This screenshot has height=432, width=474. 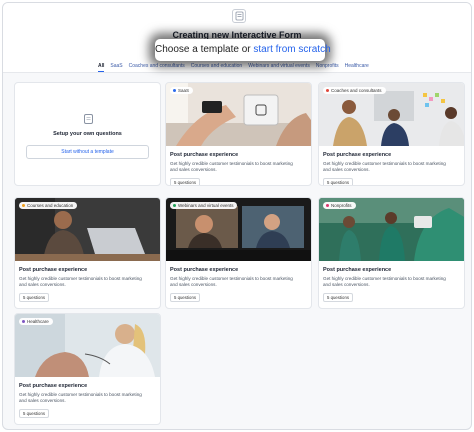 What do you see at coordinates (327, 67) in the screenshot?
I see `tab-nonprofits: Nonprofits` at bounding box center [327, 67].